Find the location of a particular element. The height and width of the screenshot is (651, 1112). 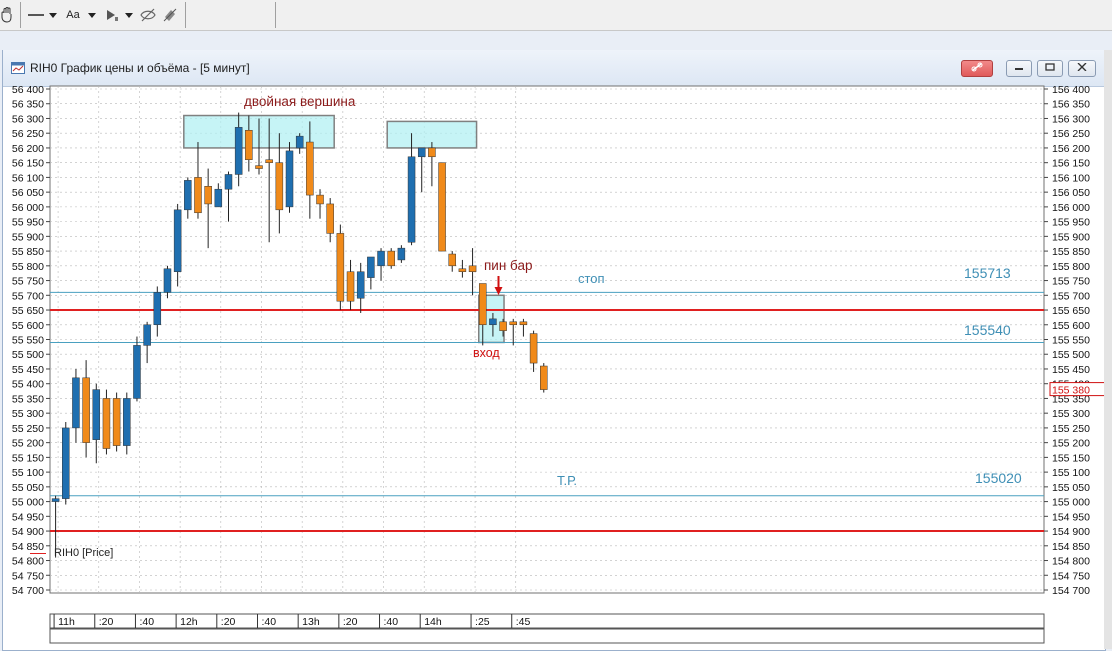

y-tick-label: 55 300 is located at coordinates (28, 414).